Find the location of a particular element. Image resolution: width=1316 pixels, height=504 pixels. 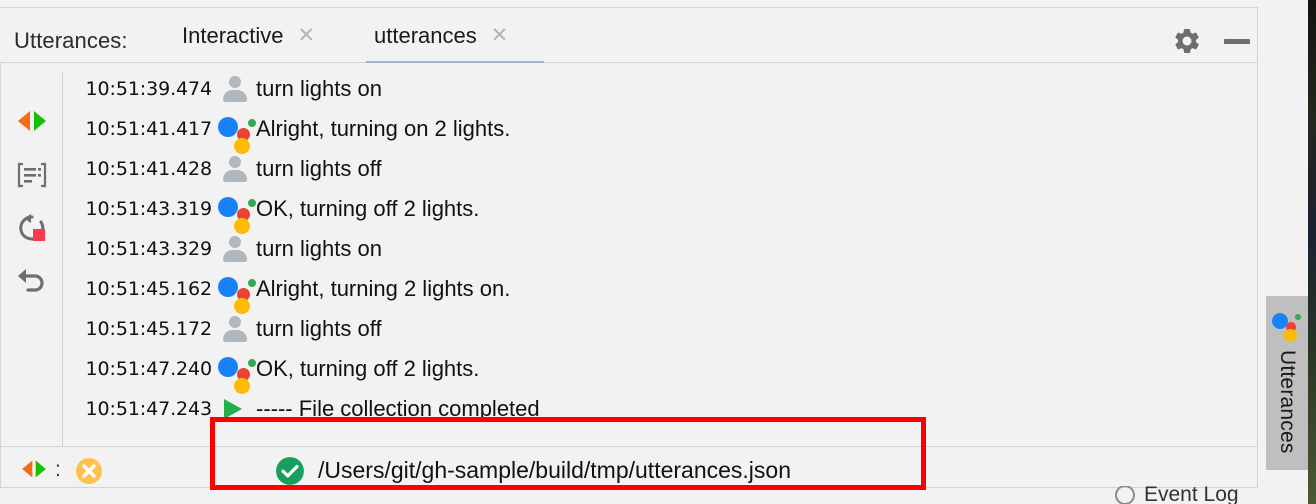

soft-wrap-icon is located at coordinates (32, 175).